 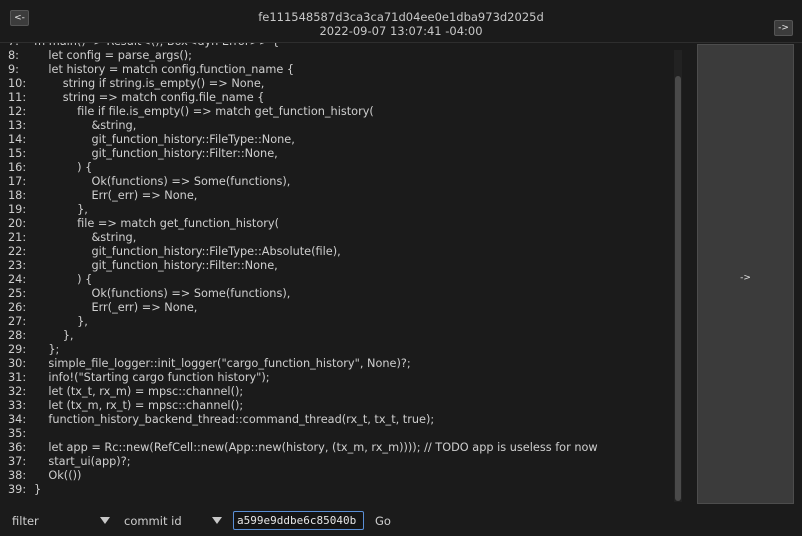 I want to click on code-line: 19: },, so click(x=303, y=210).